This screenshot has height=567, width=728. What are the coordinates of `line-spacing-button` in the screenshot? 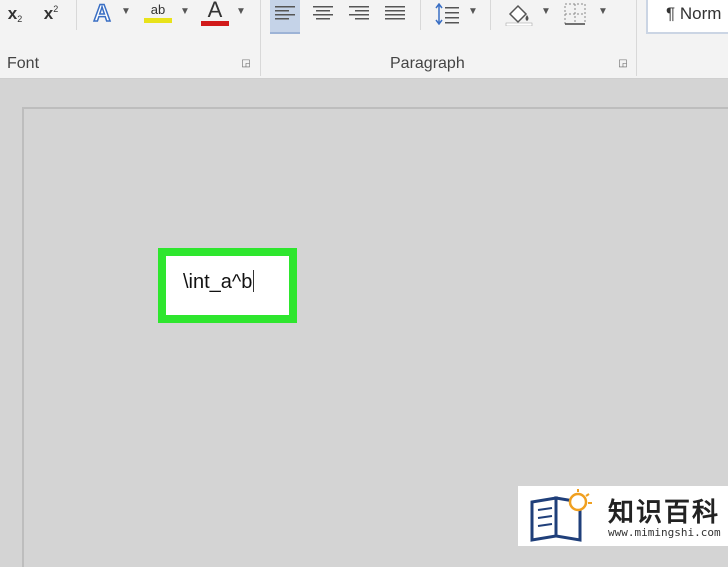 It's located at (447, 14).